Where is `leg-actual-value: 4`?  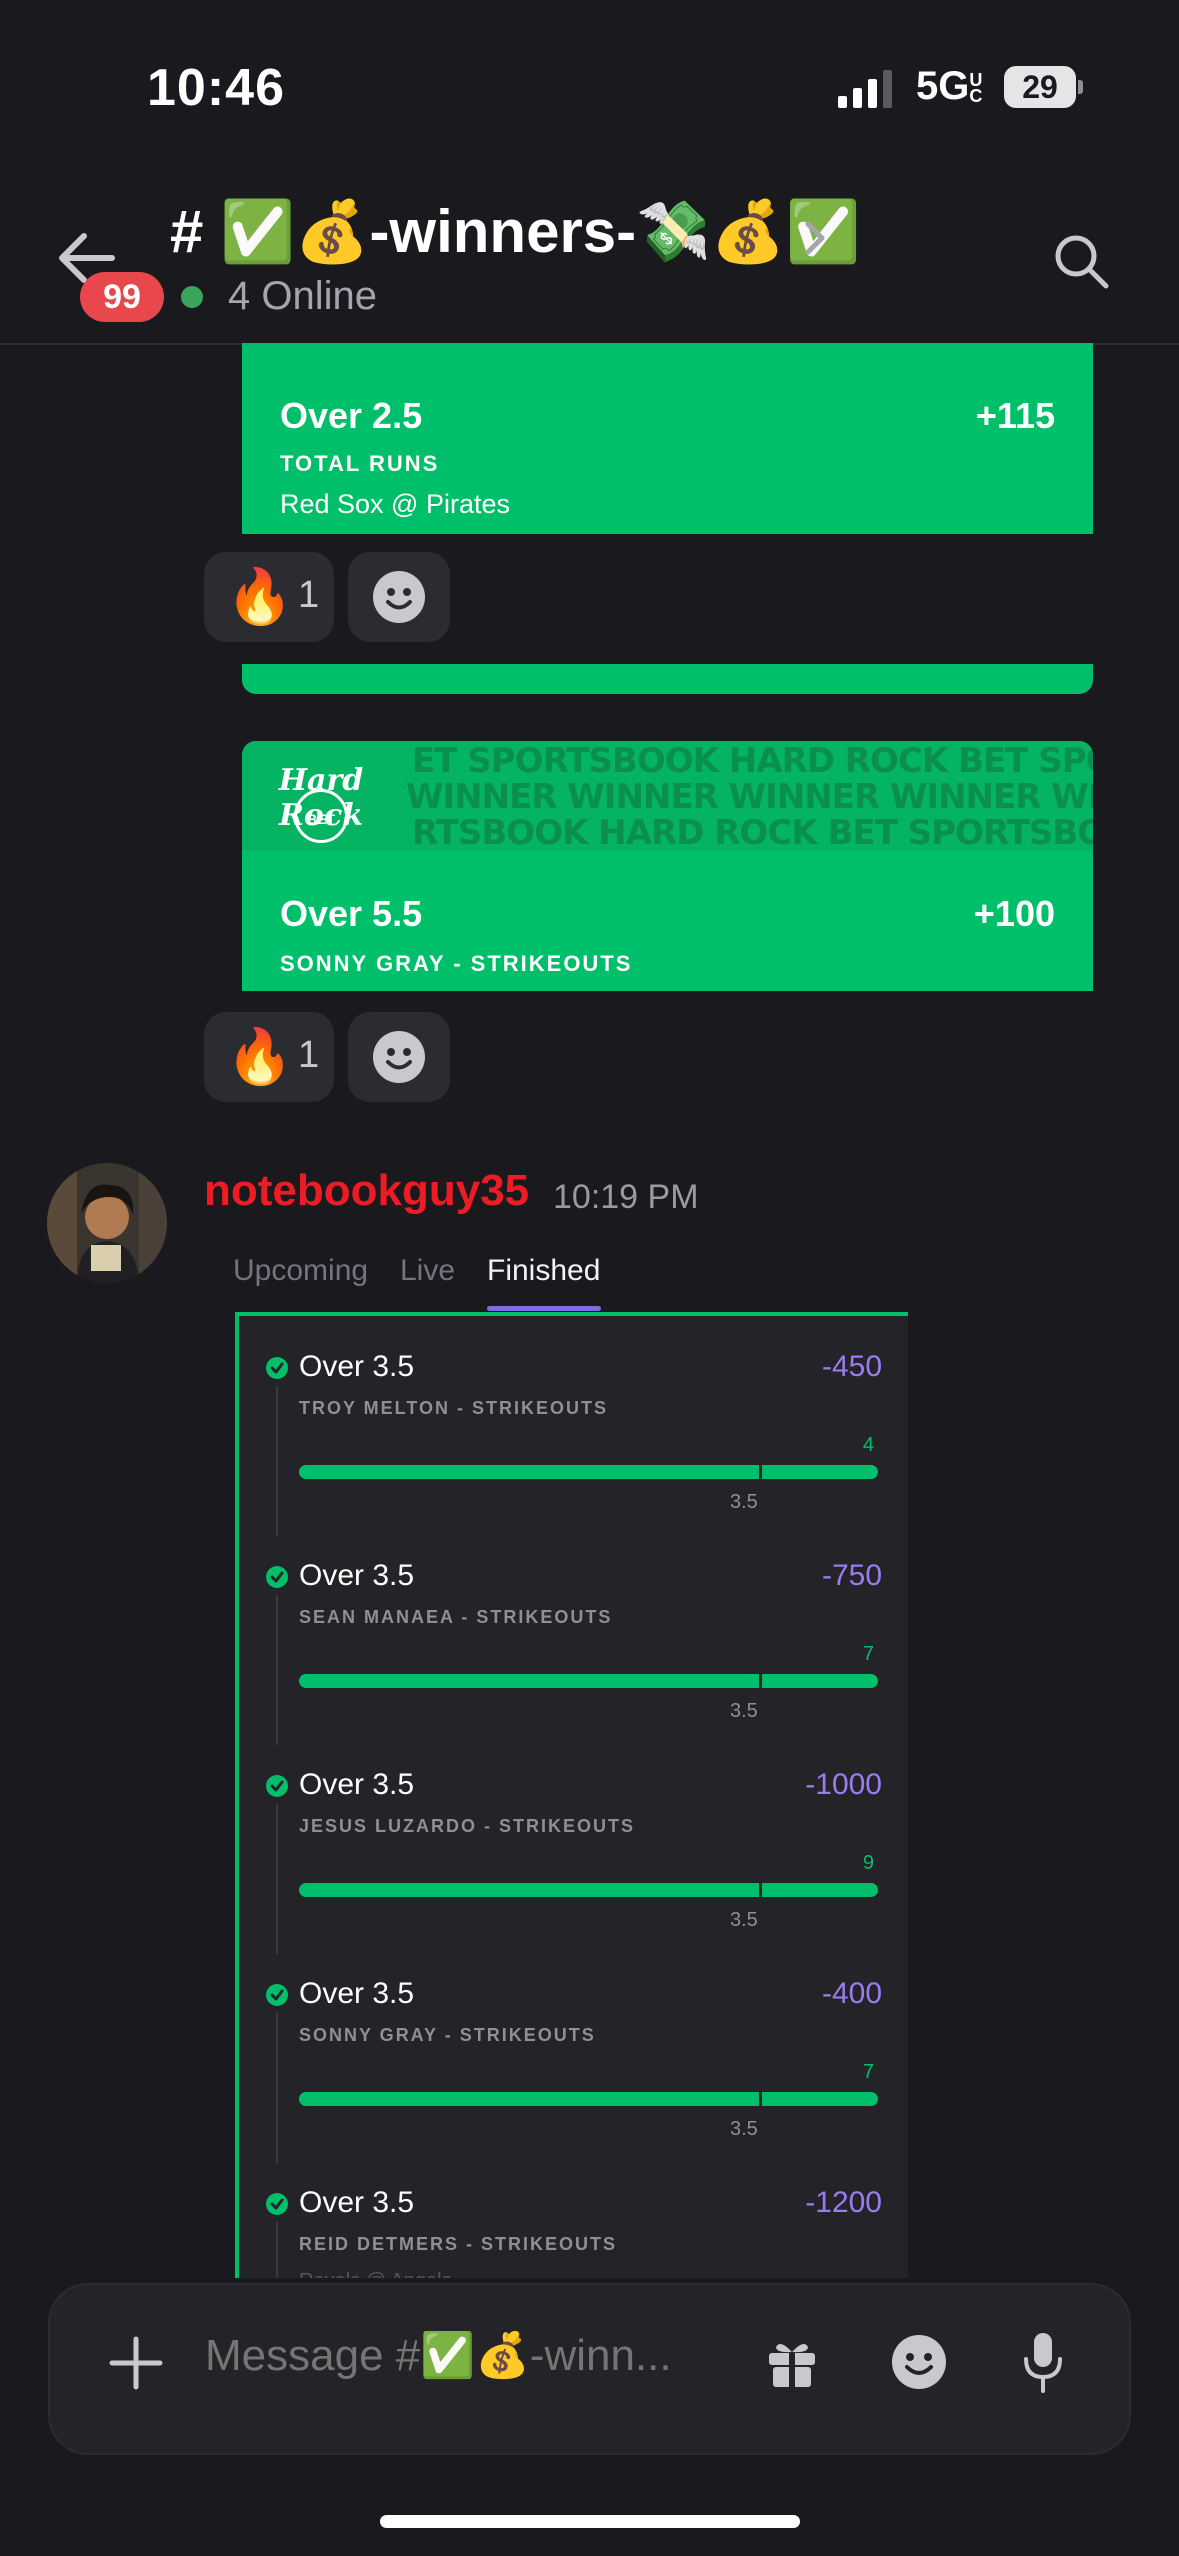
leg-actual-value: 4 is located at coordinates (868, 1445).